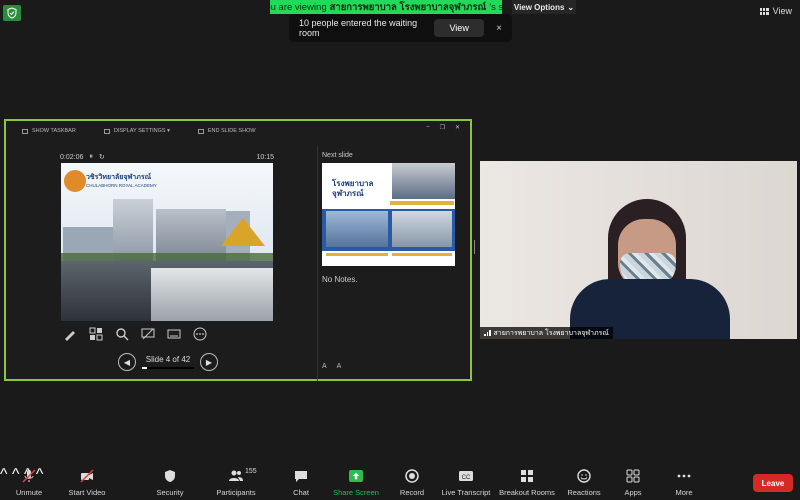 Image resolution: width=800 pixels, height=500 pixels. I want to click on more-label: More, so click(684, 492).